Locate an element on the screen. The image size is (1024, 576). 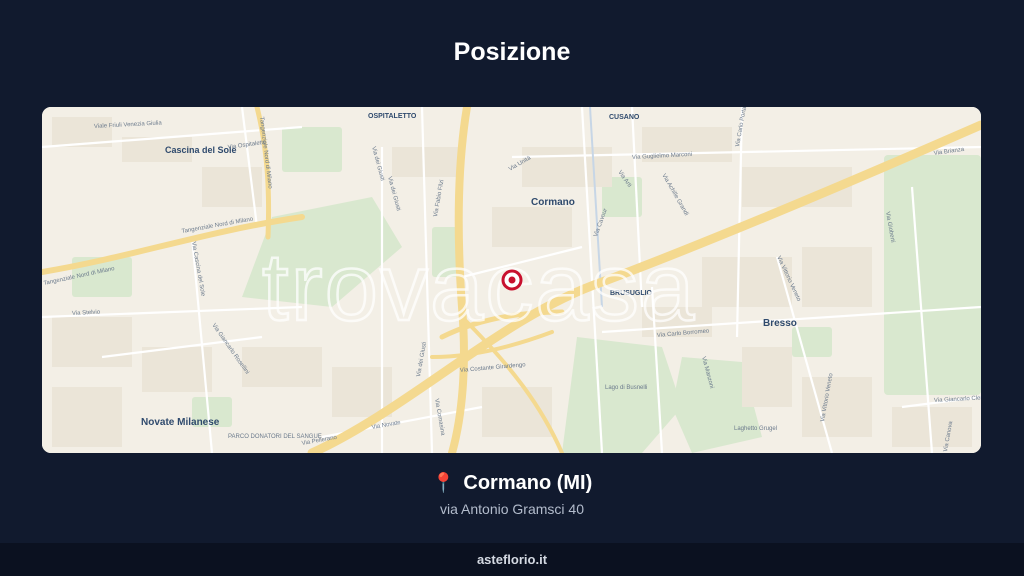
area-label-laghetto: Laghetto Grugel is located at coordinates (755, 429).